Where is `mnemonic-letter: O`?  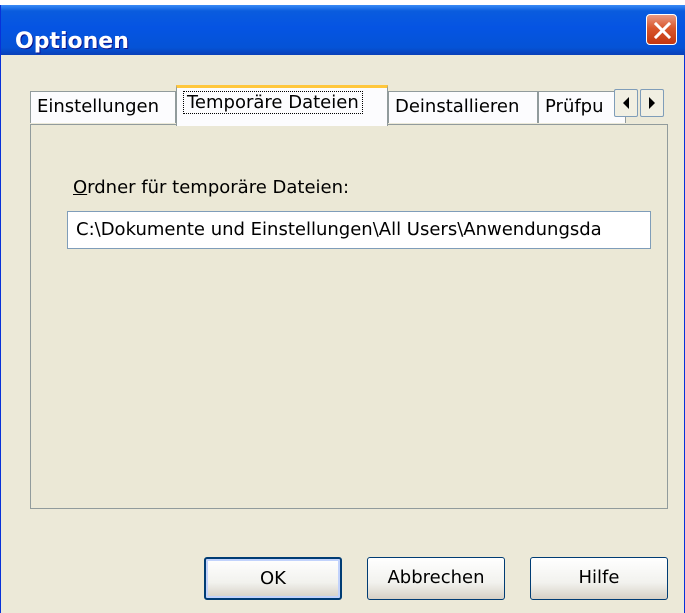 mnemonic-letter: O is located at coordinates (80, 187).